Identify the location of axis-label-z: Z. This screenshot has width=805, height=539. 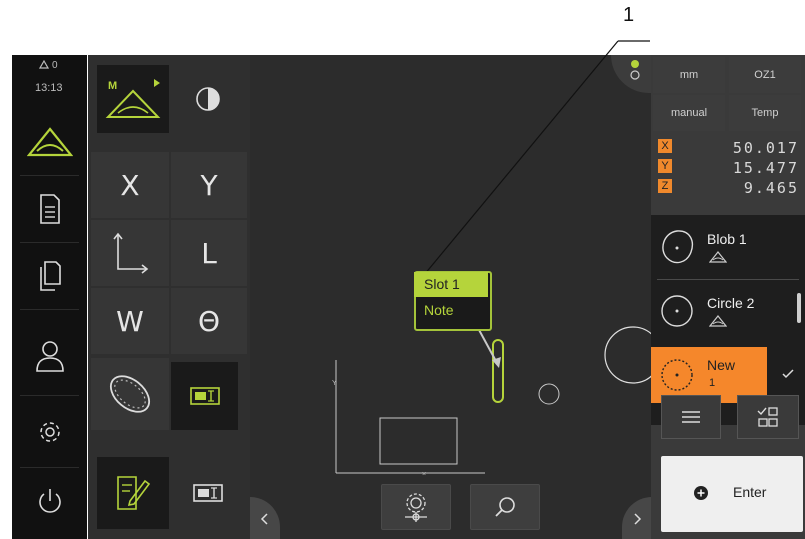
(665, 186).